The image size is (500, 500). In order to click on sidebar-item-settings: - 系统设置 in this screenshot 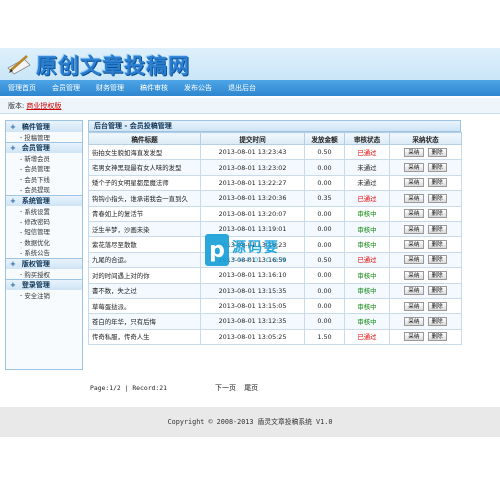, I will do `click(44, 211)`.